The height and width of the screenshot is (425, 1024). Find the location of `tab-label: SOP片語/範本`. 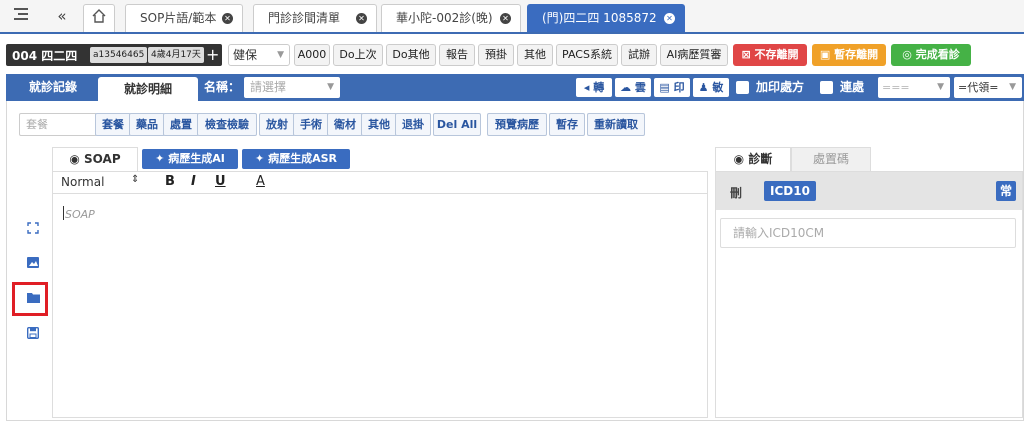

tab-label: SOP片語/範本 is located at coordinates (178, 18).